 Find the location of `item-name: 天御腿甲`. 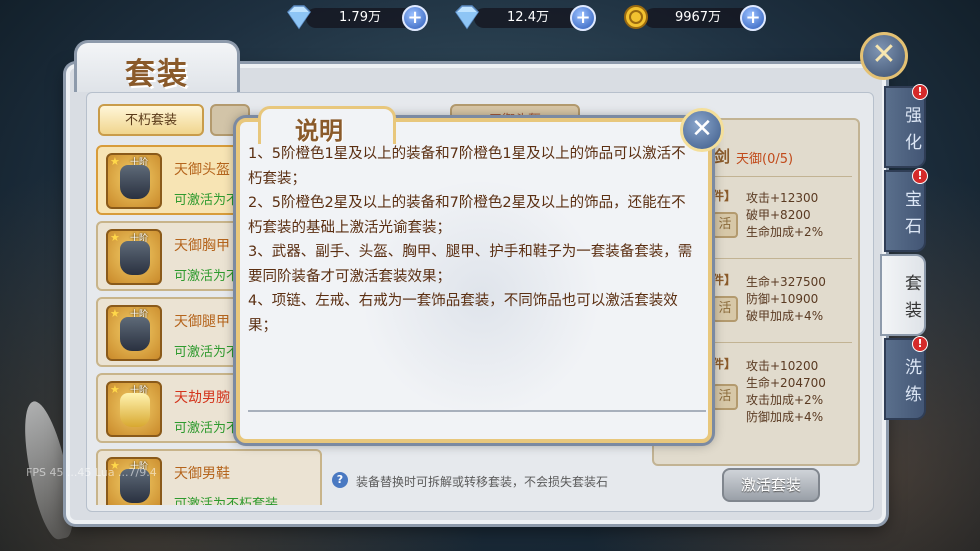

item-name: 天御腿甲 is located at coordinates (202, 322).